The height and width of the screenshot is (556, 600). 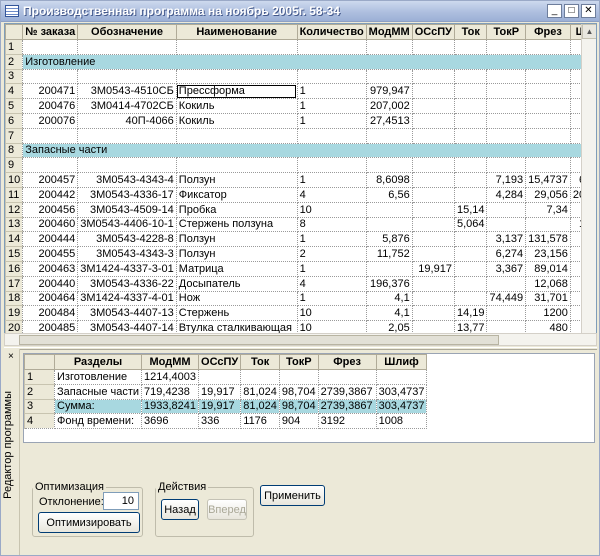 I want to click on table-cell: 3М1424-4337-3-01, so click(x=127, y=269).